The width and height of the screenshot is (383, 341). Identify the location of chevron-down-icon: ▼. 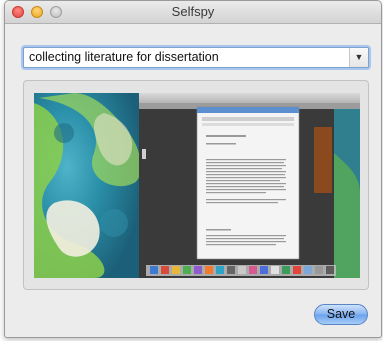
(358, 57).